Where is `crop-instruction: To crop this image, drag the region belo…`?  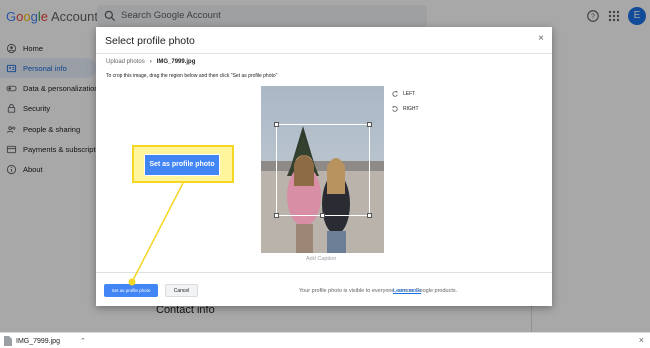 crop-instruction: To crop this image, drag the region belo… is located at coordinates (192, 76).